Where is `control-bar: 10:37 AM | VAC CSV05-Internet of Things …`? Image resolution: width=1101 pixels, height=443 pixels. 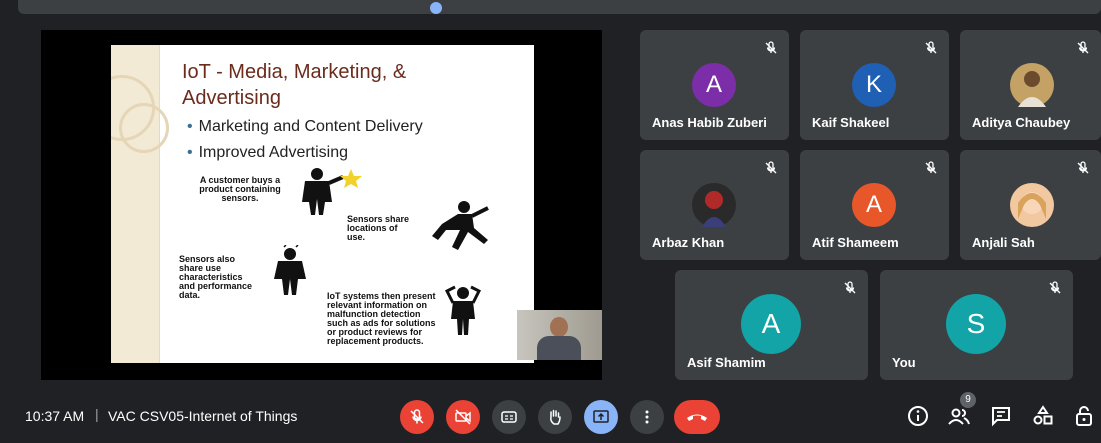
control-bar: 10:37 AM | VAC CSV05-Internet of Things … is located at coordinates (550, 417).